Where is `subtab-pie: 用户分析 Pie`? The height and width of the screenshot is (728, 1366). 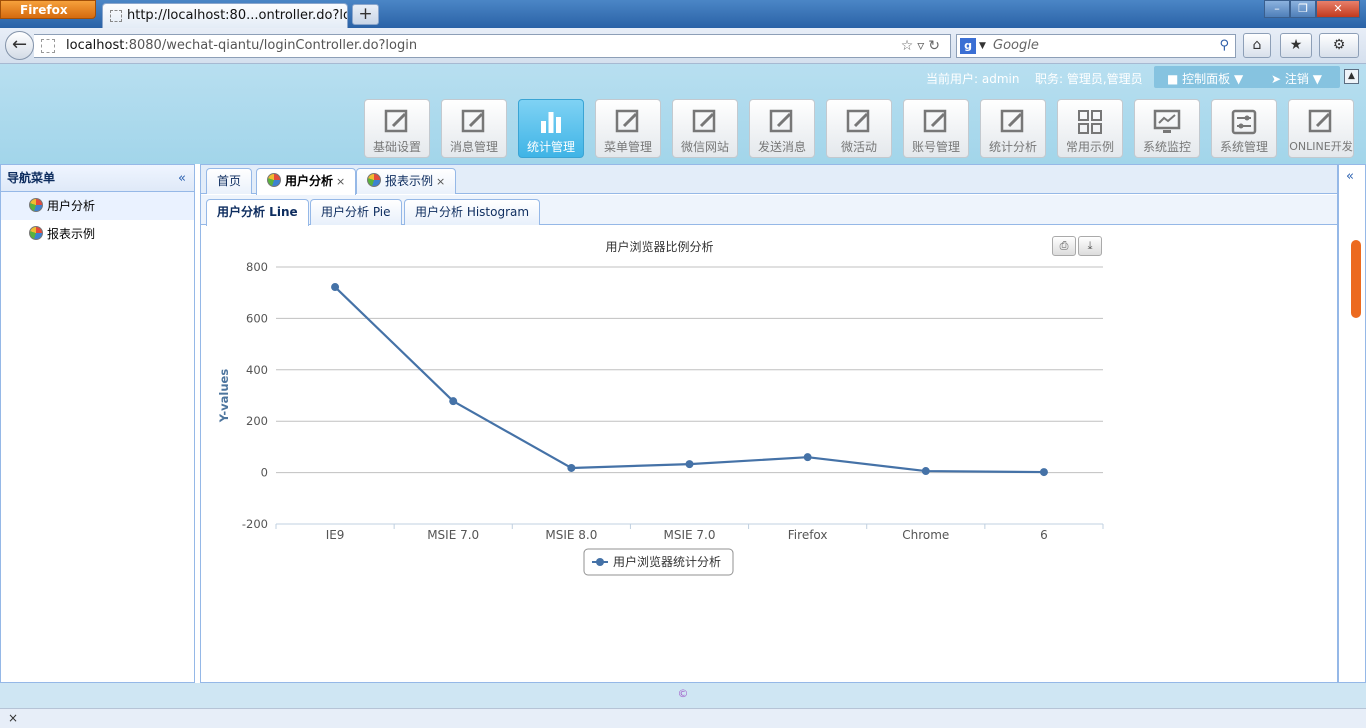
subtab-pie: 用户分析 Pie is located at coordinates (356, 212).